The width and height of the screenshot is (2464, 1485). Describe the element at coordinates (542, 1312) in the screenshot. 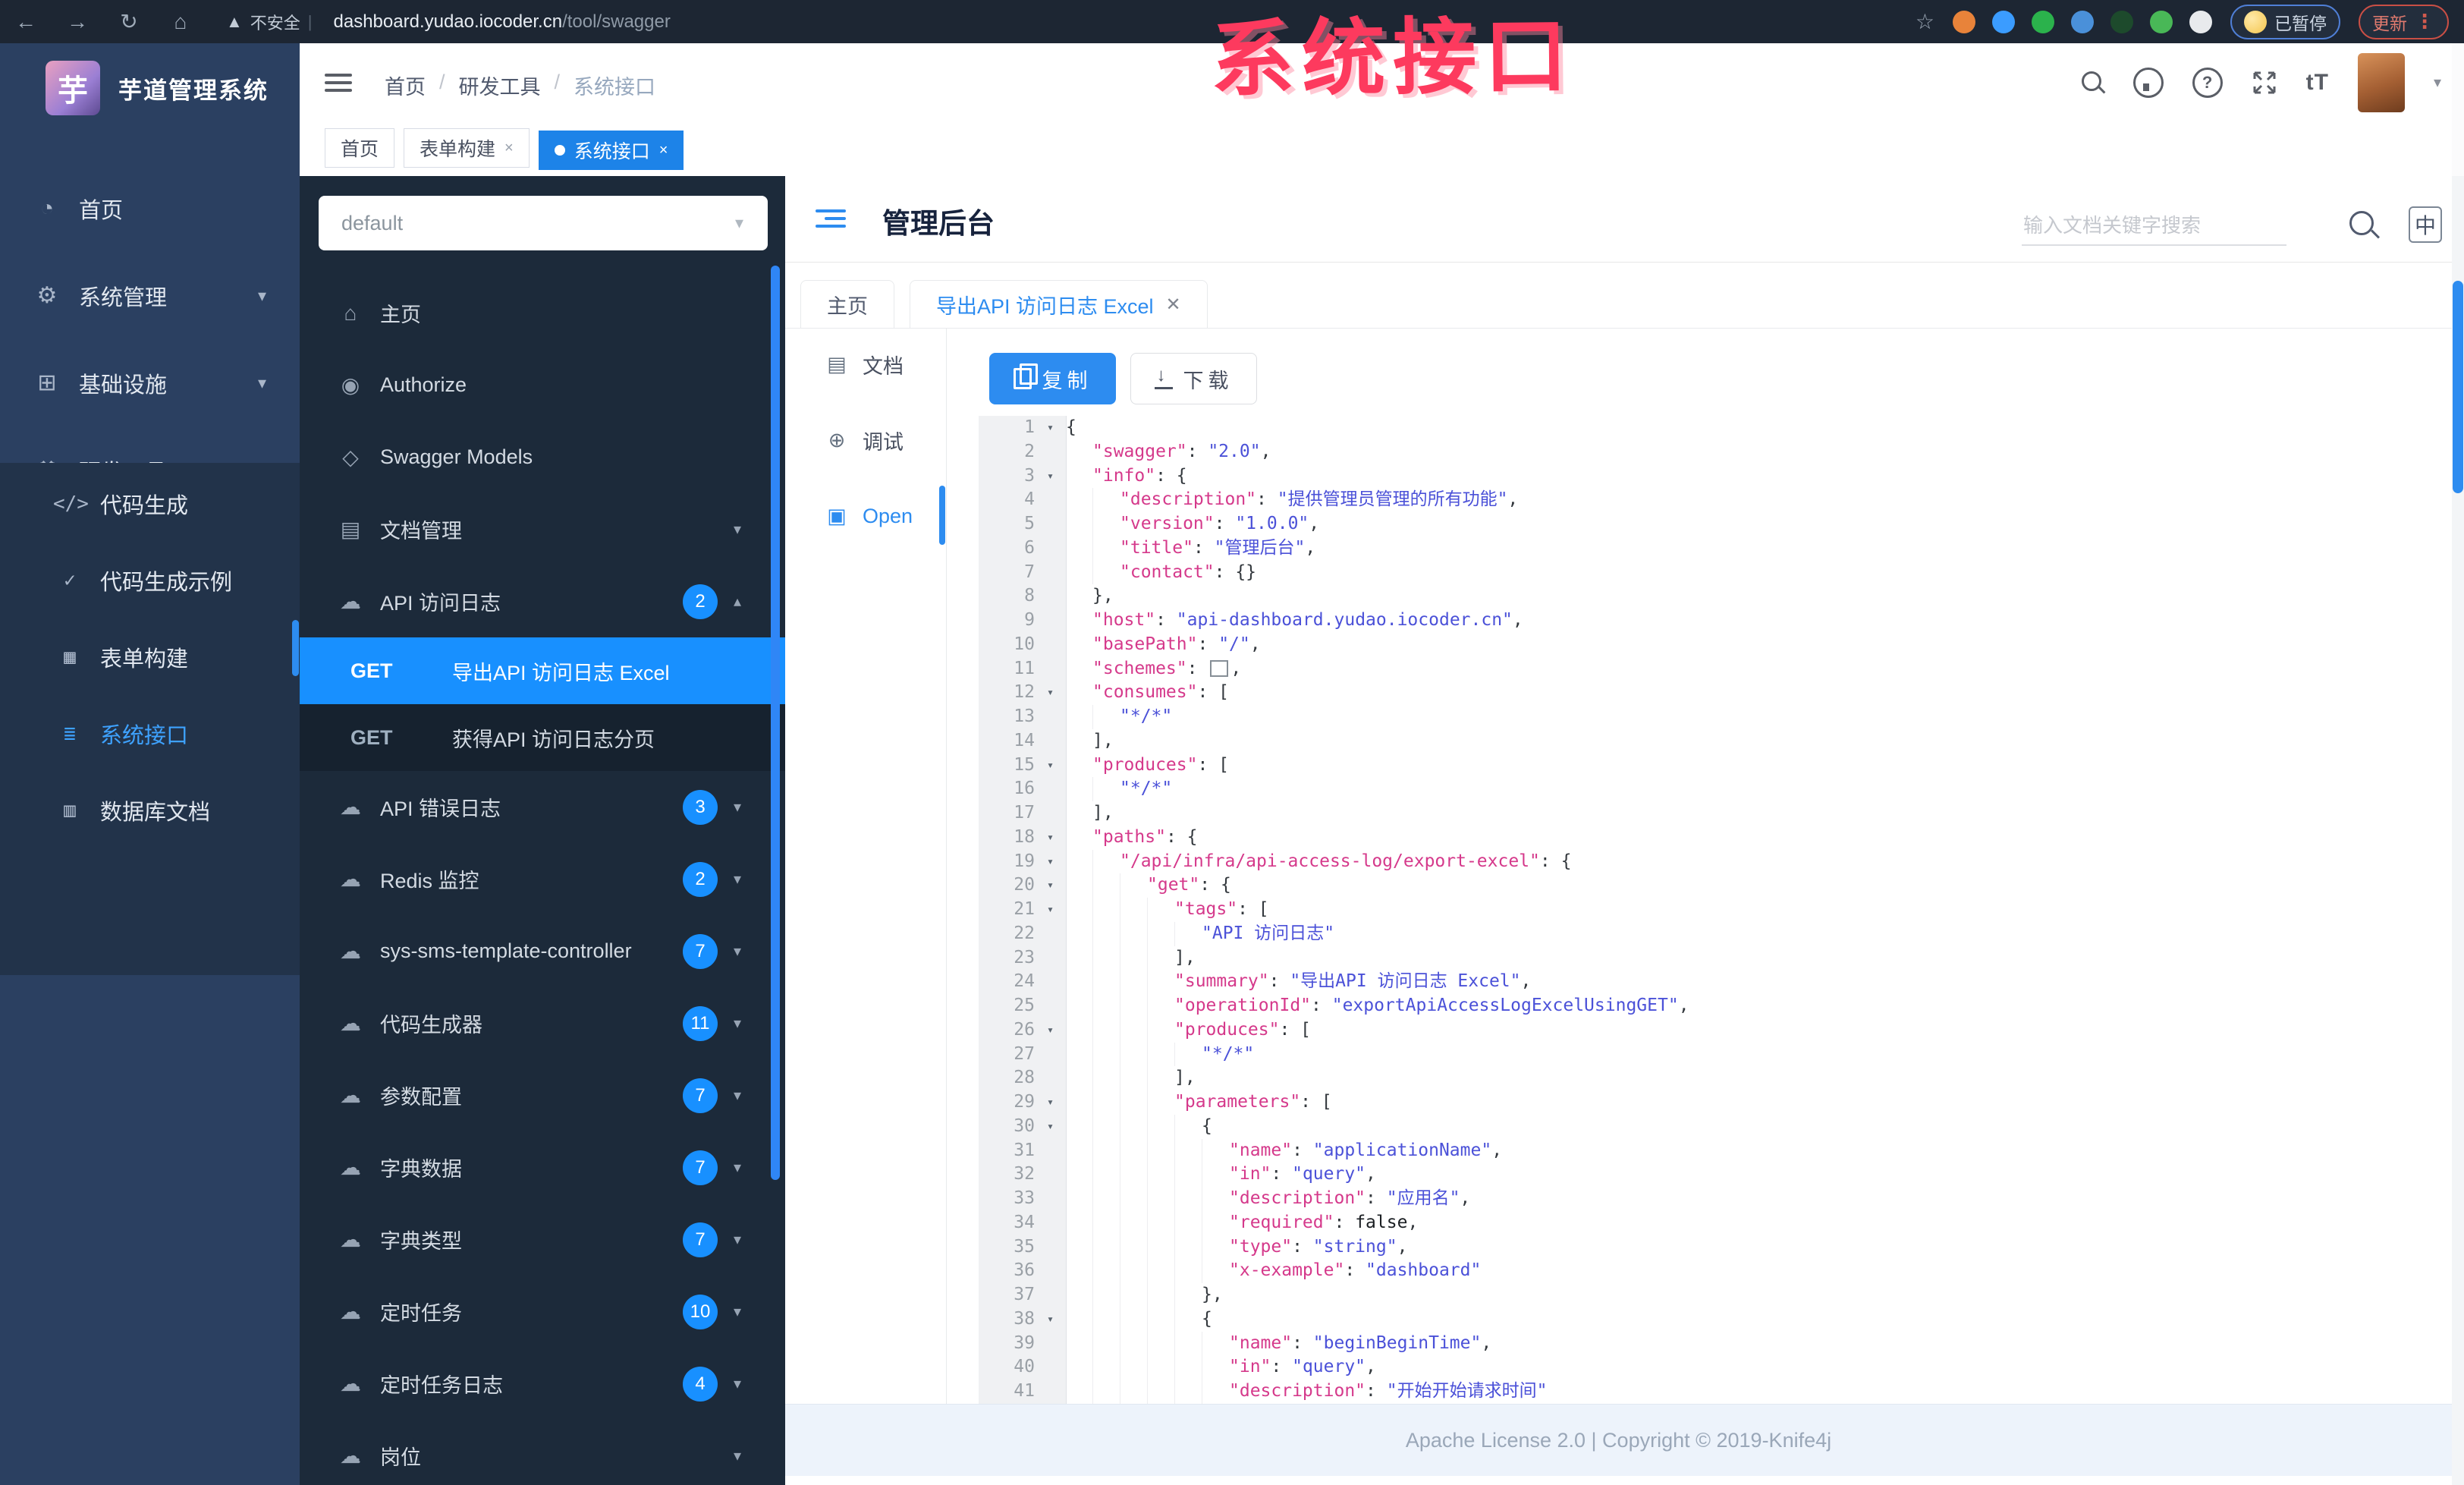

I see `api-group-item: ☁ 定时任务 10 ▾` at that location.